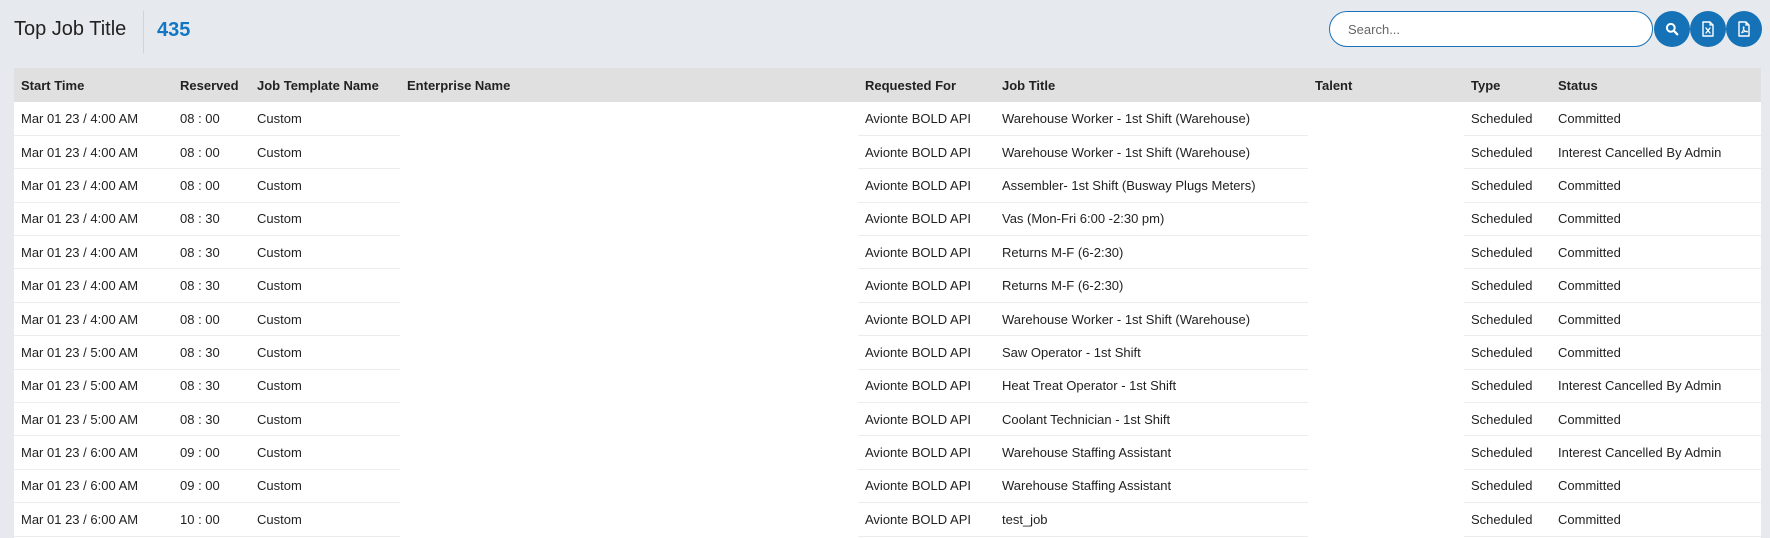  I want to click on column-header-job-template-name: Job Template Name, so click(325, 85).